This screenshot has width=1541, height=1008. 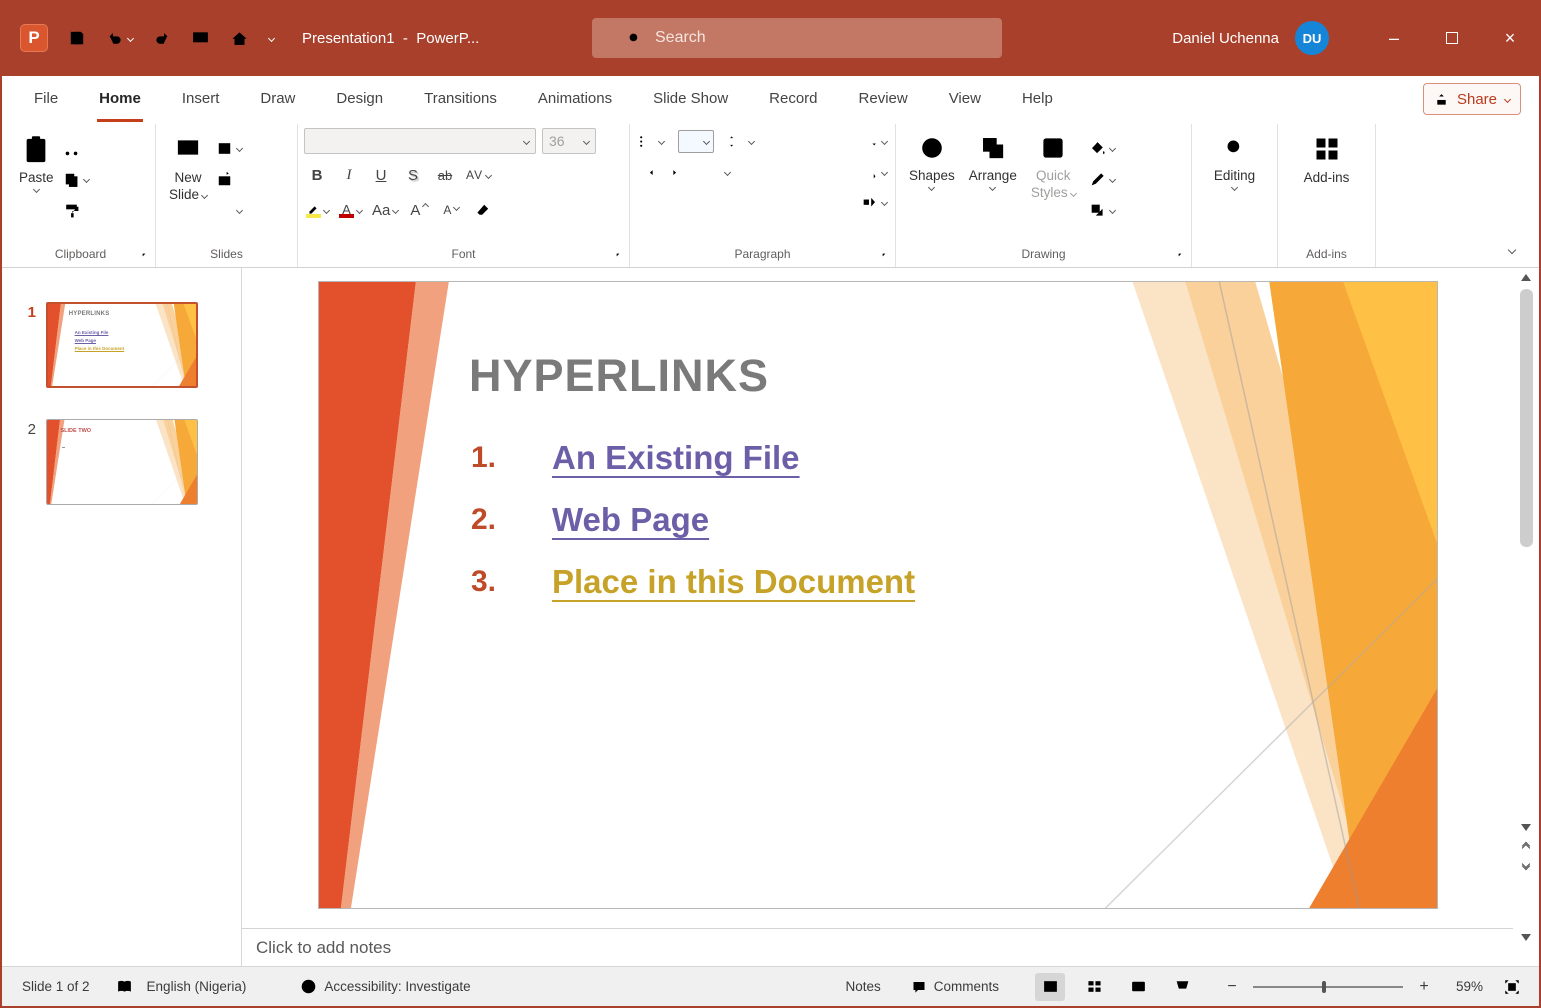 What do you see at coordinates (1225, 38) in the screenshot?
I see `user-name: Daniel Uchenna` at bounding box center [1225, 38].